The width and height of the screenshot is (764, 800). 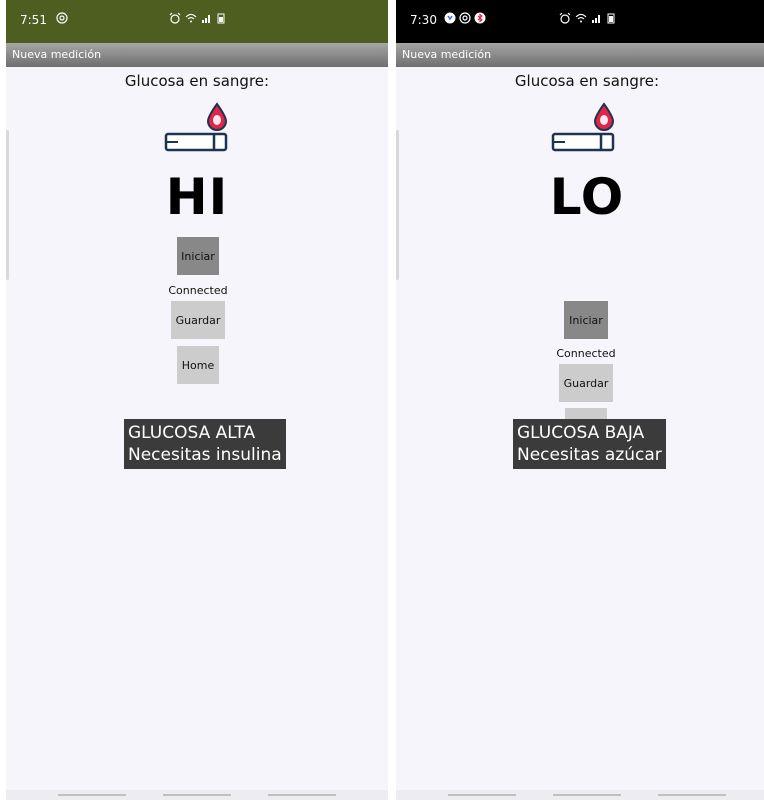 What do you see at coordinates (205, 455) in the screenshot?
I see `toast-line-2: Necesitas insulina` at bounding box center [205, 455].